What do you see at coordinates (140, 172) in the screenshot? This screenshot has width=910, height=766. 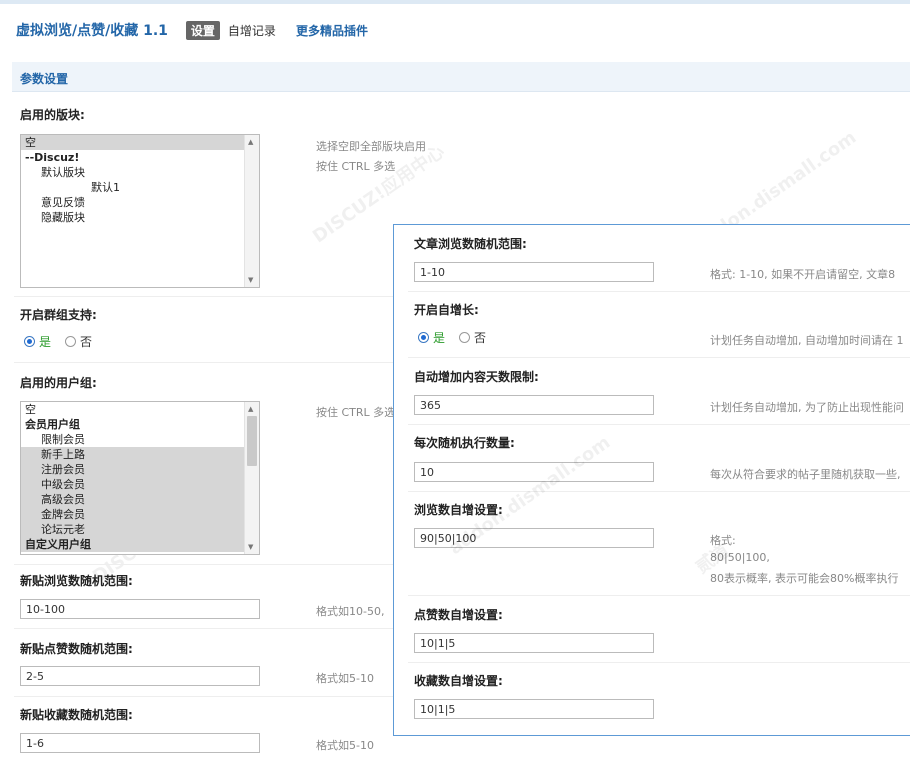 I see `forum-option: 默认版块` at bounding box center [140, 172].